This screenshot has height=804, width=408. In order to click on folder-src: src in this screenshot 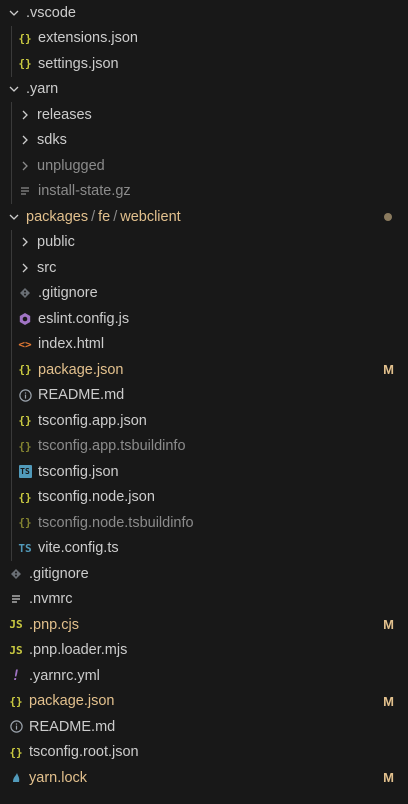, I will do `click(204, 268)`.